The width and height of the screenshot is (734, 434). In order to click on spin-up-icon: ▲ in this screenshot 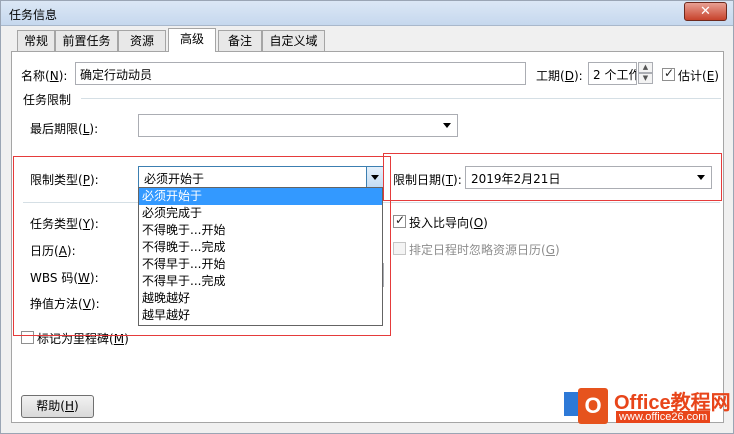, I will do `click(645, 67)`.